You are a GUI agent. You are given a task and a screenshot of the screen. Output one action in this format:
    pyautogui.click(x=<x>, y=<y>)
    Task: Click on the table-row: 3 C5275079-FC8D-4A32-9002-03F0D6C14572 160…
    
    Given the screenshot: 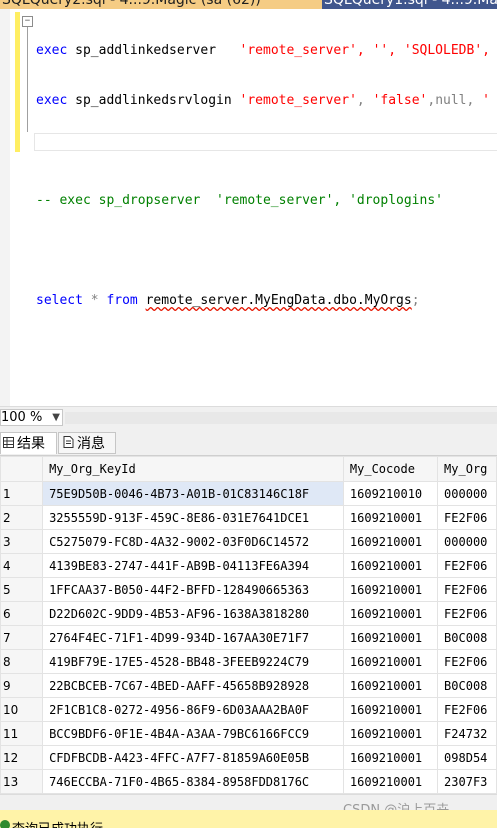 What is the action you would take?
    pyautogui.click(x=248, y=541)
    